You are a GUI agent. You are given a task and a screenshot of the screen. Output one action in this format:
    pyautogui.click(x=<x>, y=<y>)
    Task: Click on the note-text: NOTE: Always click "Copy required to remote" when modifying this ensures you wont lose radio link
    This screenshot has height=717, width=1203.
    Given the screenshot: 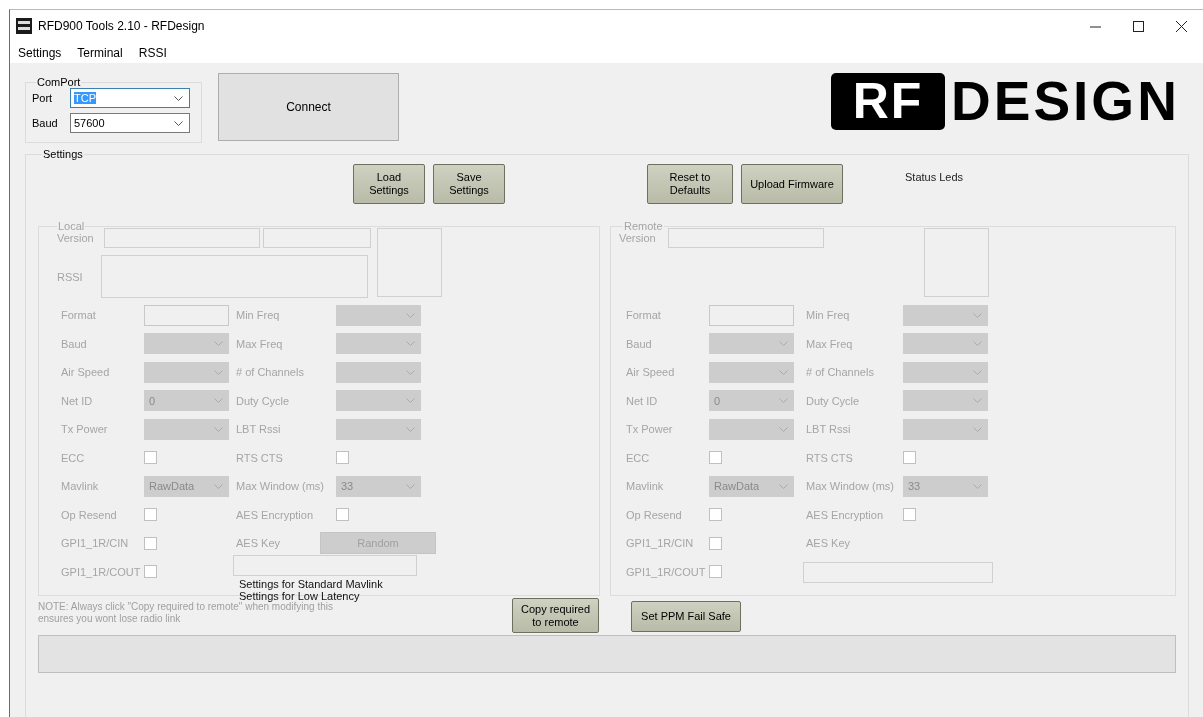 What is the action you would take?
    pyautogui.click(x=185, y=613)
    